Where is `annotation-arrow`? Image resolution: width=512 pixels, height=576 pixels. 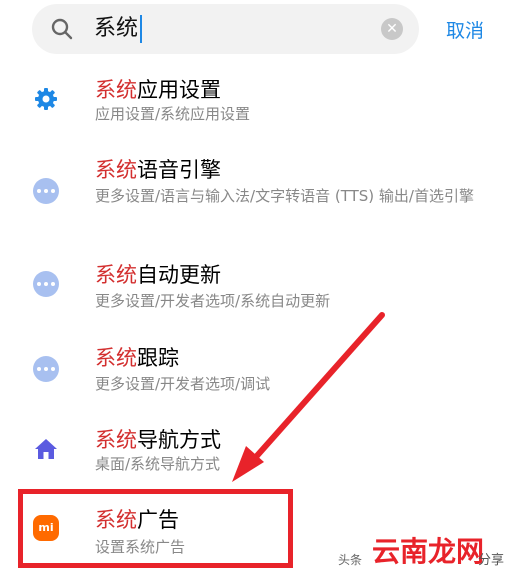
annotation-arrow is located at coordinates (308, 397).